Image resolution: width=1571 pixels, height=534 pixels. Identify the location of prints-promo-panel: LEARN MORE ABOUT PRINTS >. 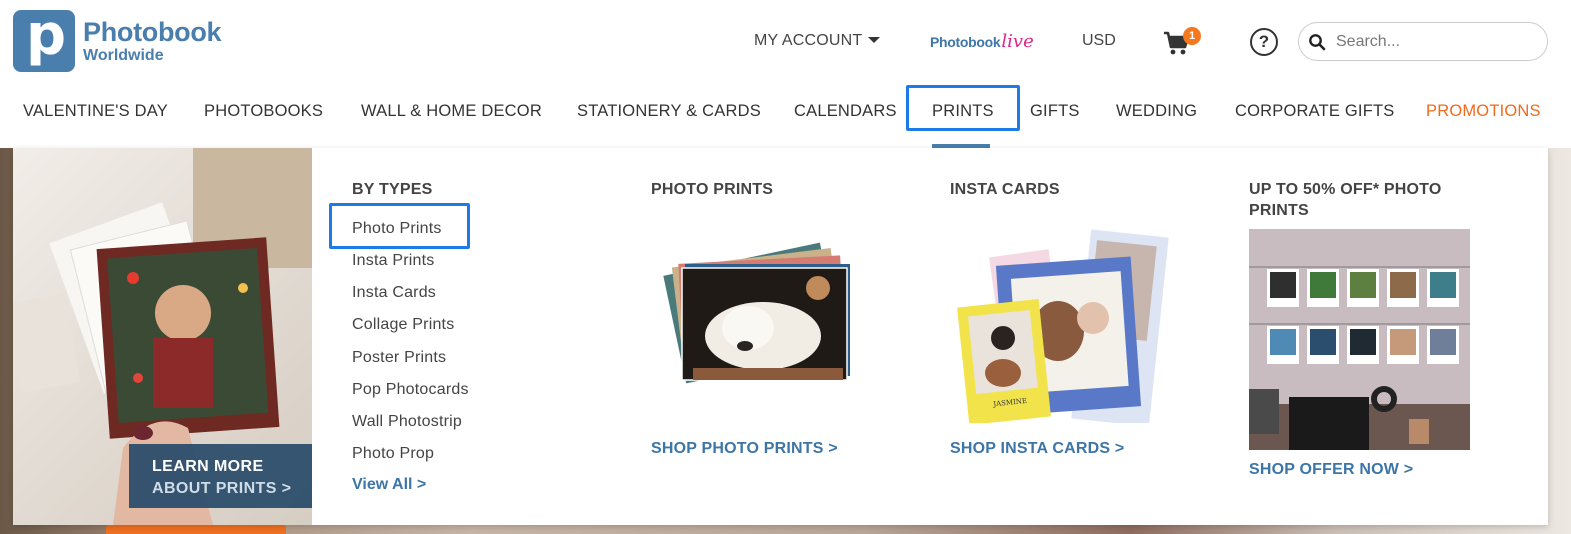
(162, 336).